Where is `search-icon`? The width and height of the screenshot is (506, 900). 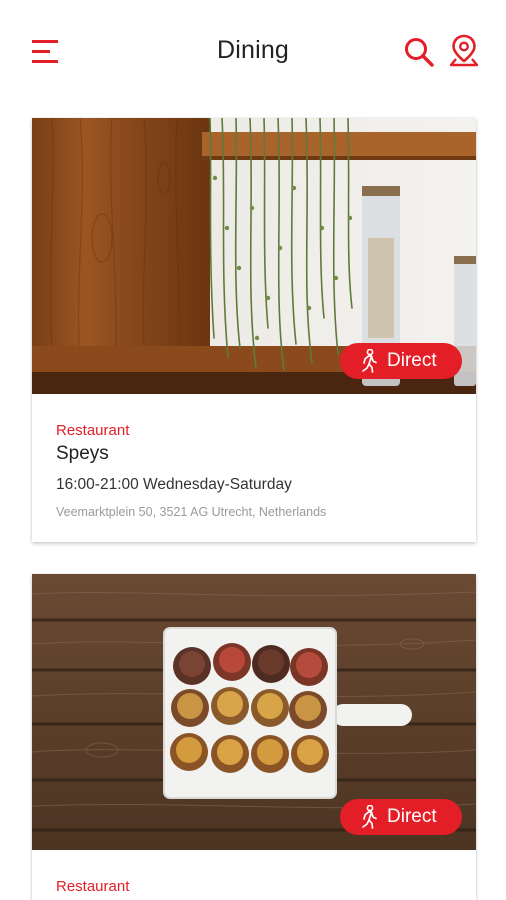
search-icon is located at coordinates (419, 52).